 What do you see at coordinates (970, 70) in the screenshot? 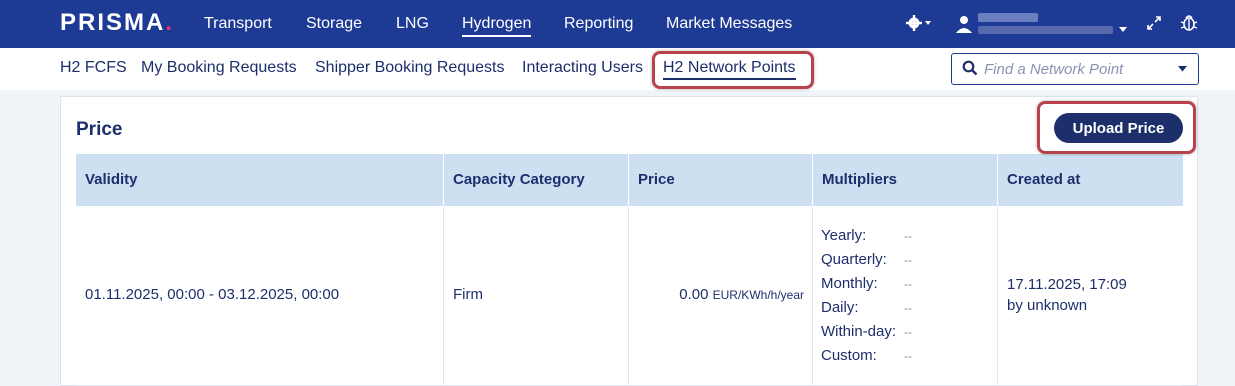
I see `search-icon` at bounding box center [970, 70].